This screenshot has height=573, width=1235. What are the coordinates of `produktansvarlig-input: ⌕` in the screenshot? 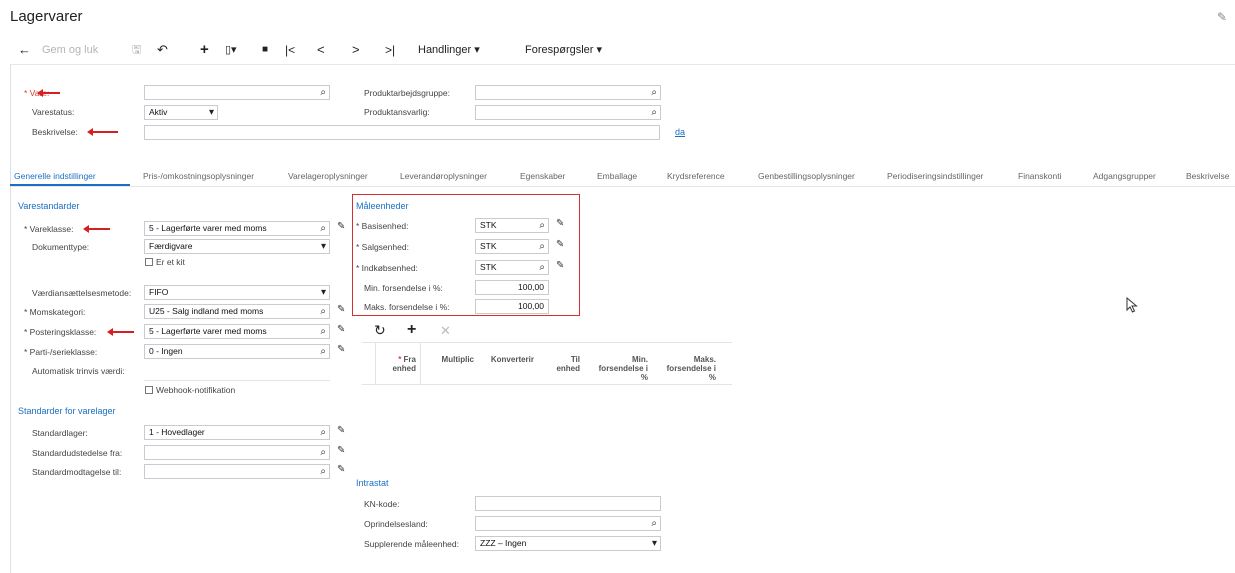 It's located at (568, 112).